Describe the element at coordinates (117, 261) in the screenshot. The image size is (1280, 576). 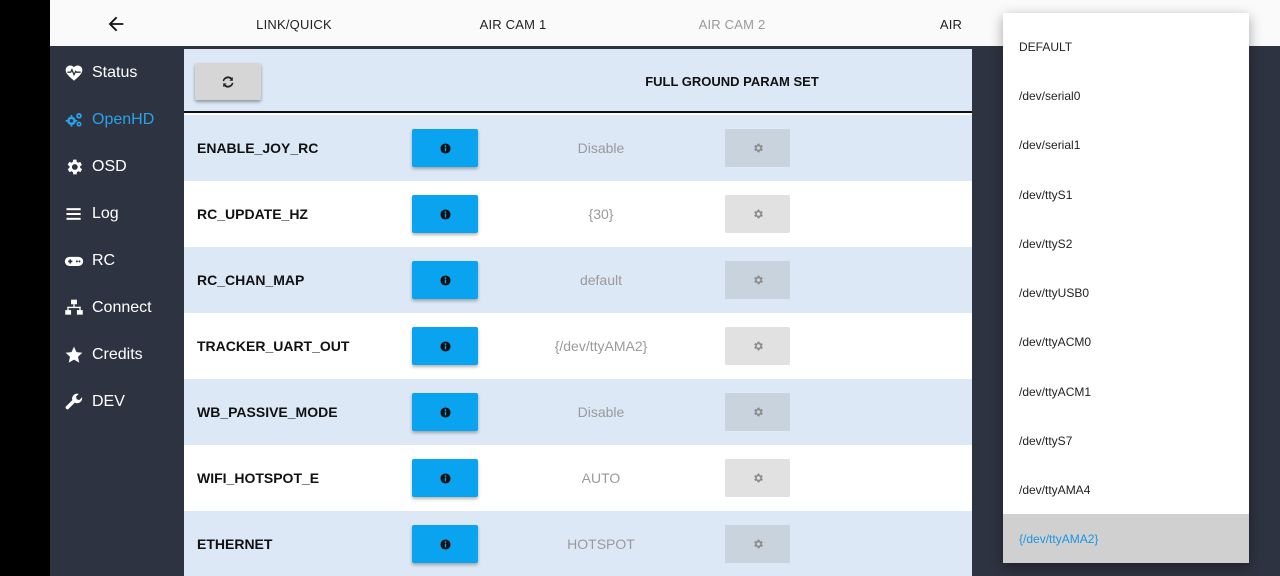
I see `sidebar-item-rc: RC` at that location.